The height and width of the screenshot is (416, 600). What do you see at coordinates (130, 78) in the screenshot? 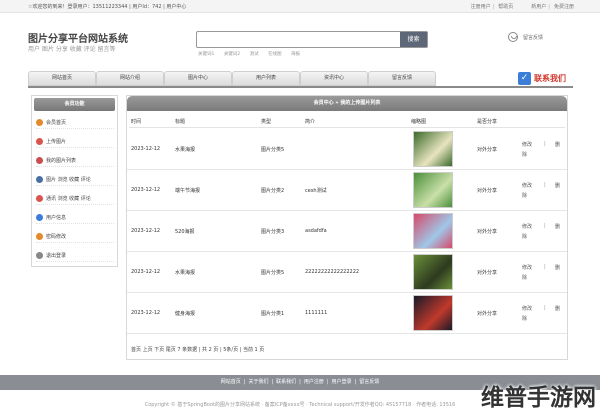
I see `nav-item-about: 网站介绍` at bounding box center [130, 78].